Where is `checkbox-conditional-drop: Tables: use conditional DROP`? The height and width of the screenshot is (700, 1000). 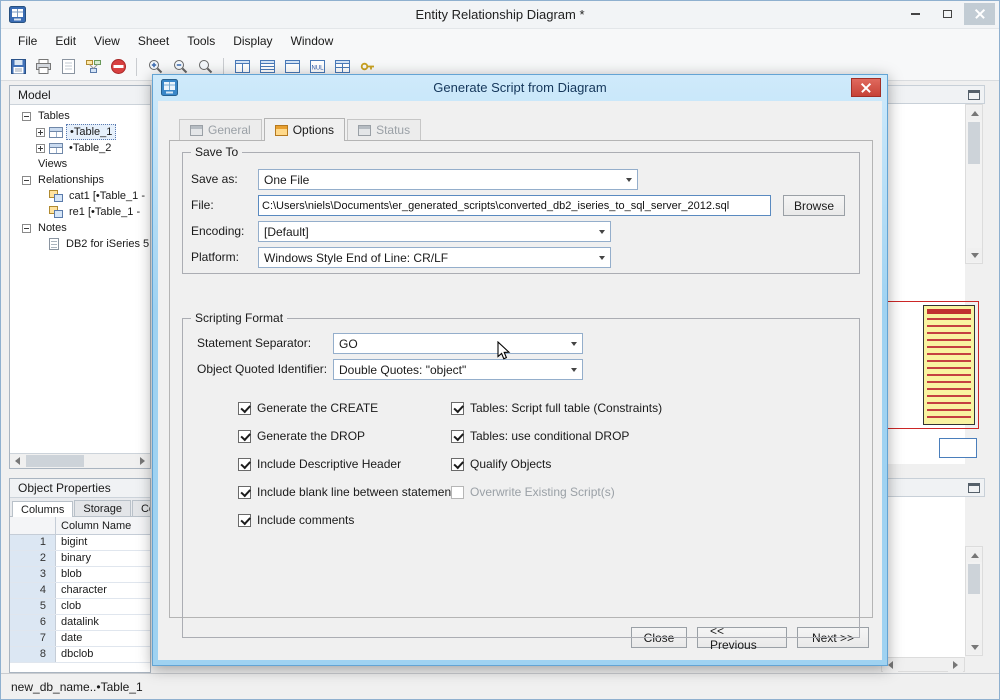 checkbox-conditional-drop: Tables: use conditional DROP is located at coordinates (540, 436).